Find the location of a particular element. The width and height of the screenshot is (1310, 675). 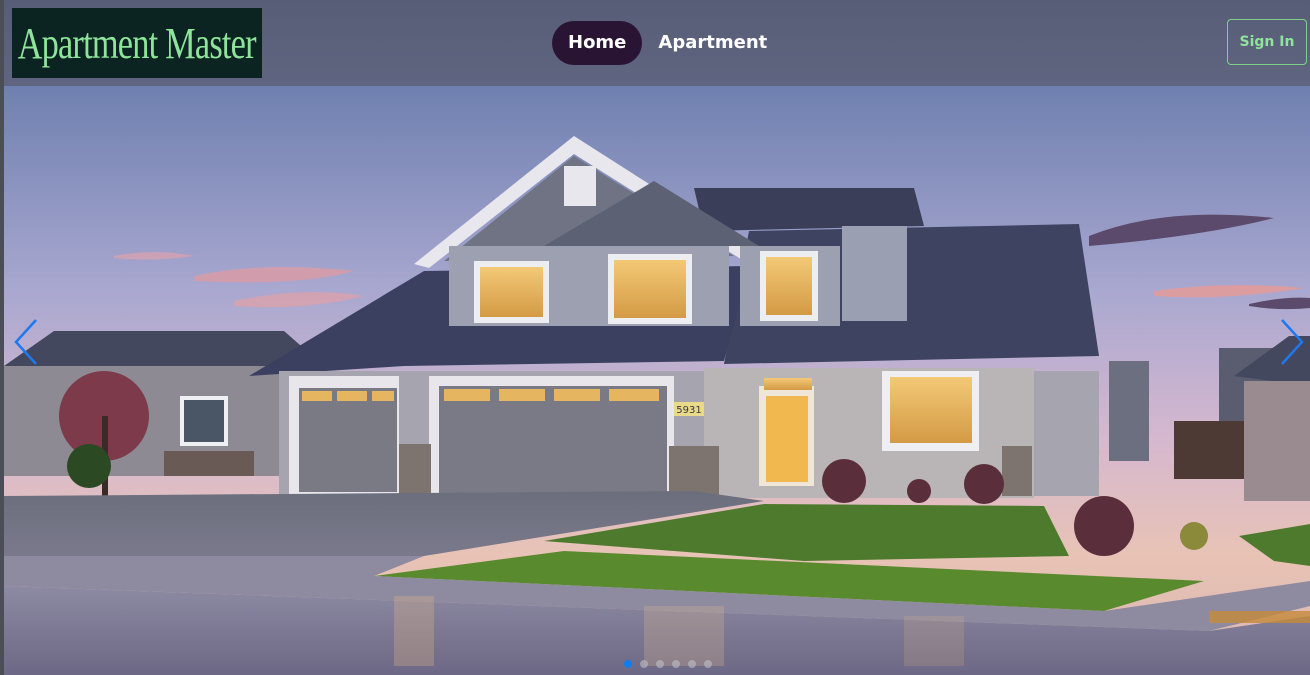

nav-apartment: Apartment is located at coordinates (712, 43).